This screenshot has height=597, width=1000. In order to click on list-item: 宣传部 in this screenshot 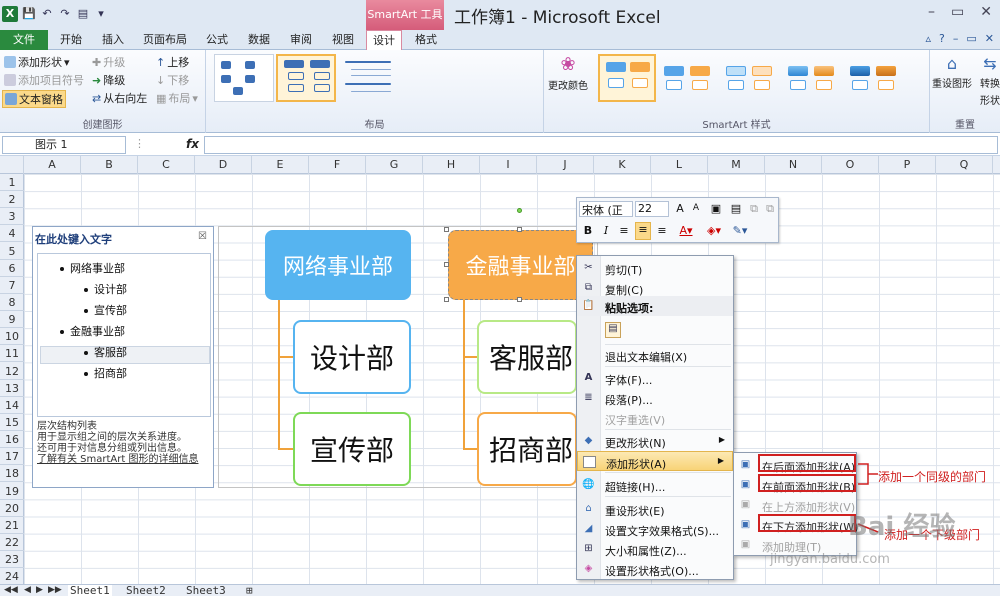, I will do `click(105, 310)`.